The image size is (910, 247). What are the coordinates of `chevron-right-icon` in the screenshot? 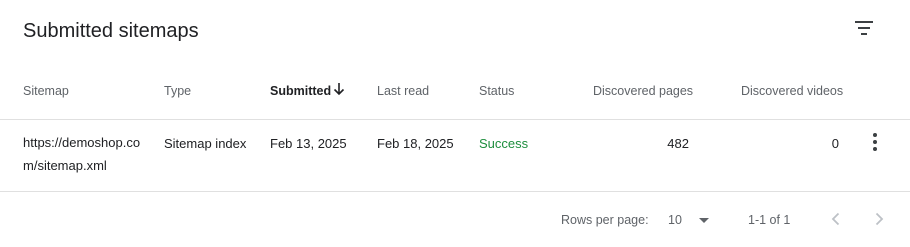 It's located at (879, 219).